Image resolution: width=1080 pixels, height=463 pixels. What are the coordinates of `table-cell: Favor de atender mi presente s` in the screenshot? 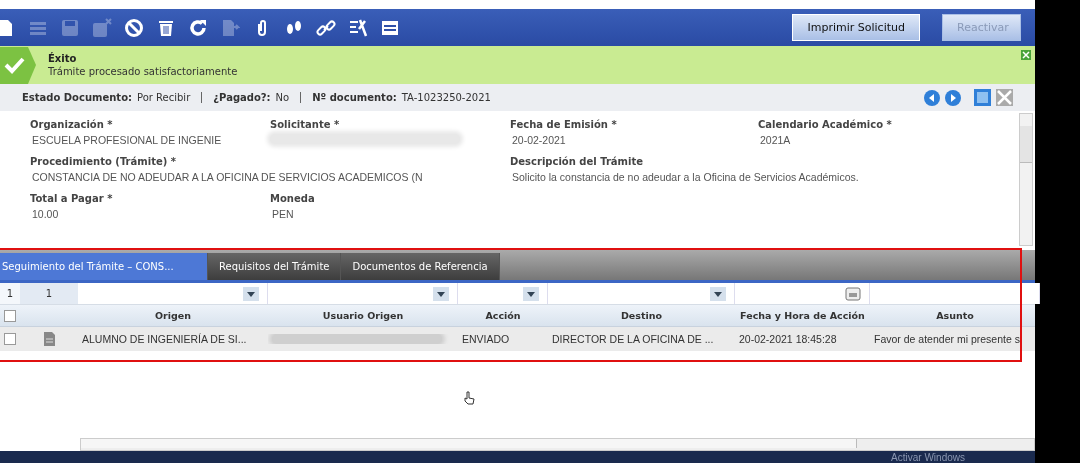 It's located at (947, 339).